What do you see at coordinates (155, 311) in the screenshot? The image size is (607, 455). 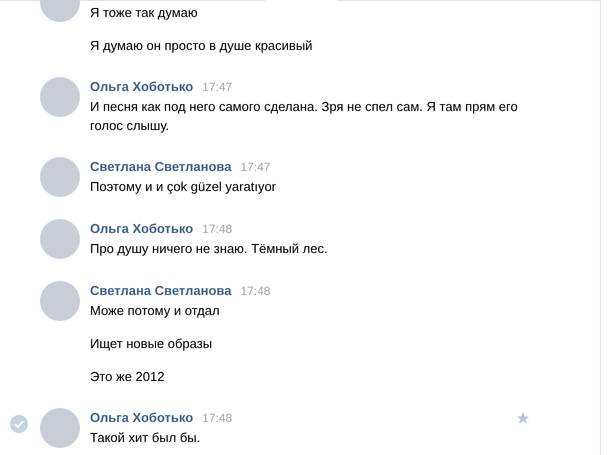 I see `message-text: Може потому и отдал` at bounding box center [155, 311].